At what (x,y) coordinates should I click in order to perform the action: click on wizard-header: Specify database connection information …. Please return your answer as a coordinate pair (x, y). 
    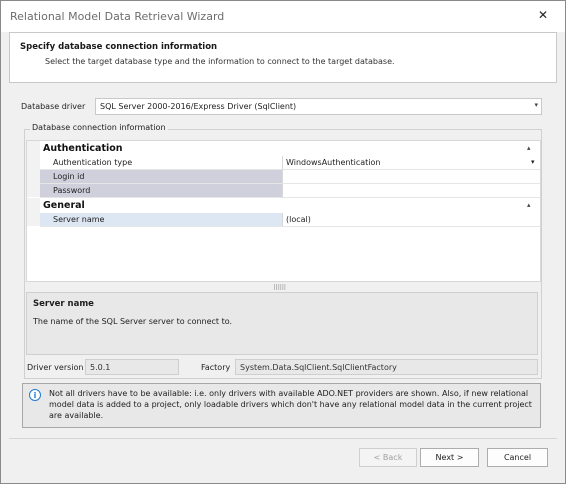
    Looking at the image, I should click on (283, 57).